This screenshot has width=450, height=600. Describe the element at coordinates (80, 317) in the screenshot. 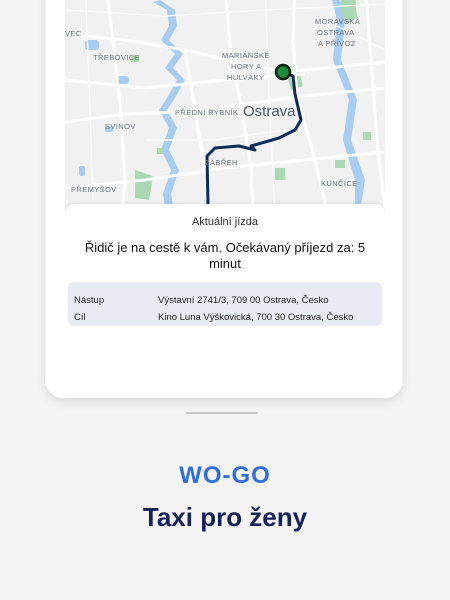

I see `destination-label: Cíl` at that location.